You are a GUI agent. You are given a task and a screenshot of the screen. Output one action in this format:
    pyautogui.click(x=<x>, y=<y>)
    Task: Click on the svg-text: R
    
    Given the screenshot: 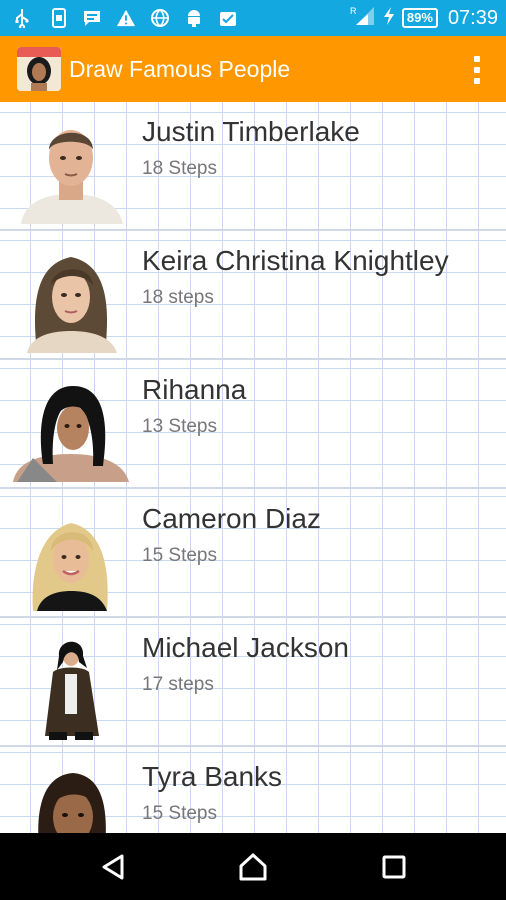 What is the action you would take?
    pyautogui.click(x=353, y=11)
    